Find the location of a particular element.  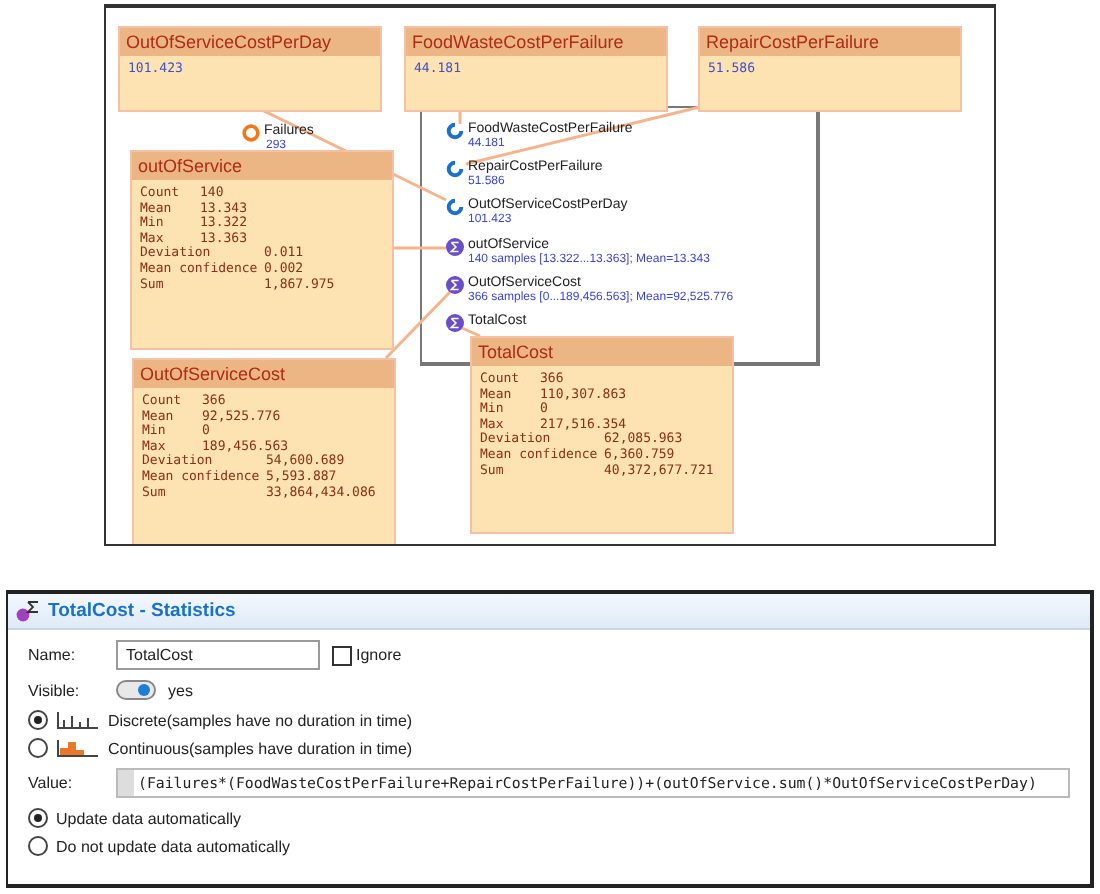

panel-title: OutOfServiceCost is located at coordinates (264, 374).